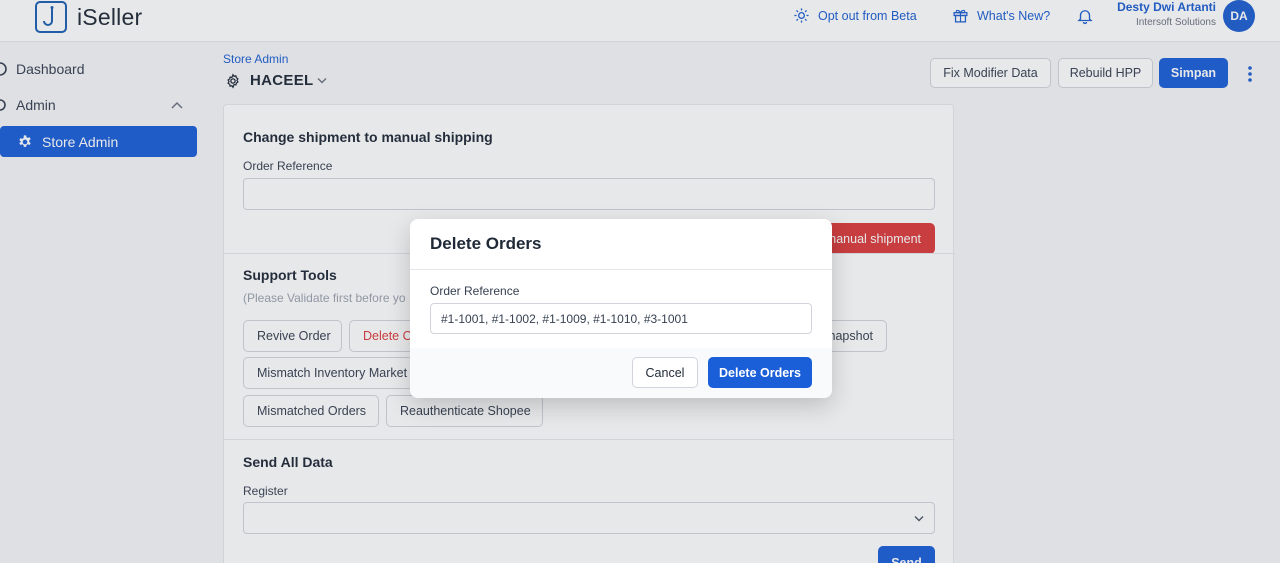 Image resolution: width=1280 pixels, height=563 pixels. I want to click on modal-divider, so click(621, 269).